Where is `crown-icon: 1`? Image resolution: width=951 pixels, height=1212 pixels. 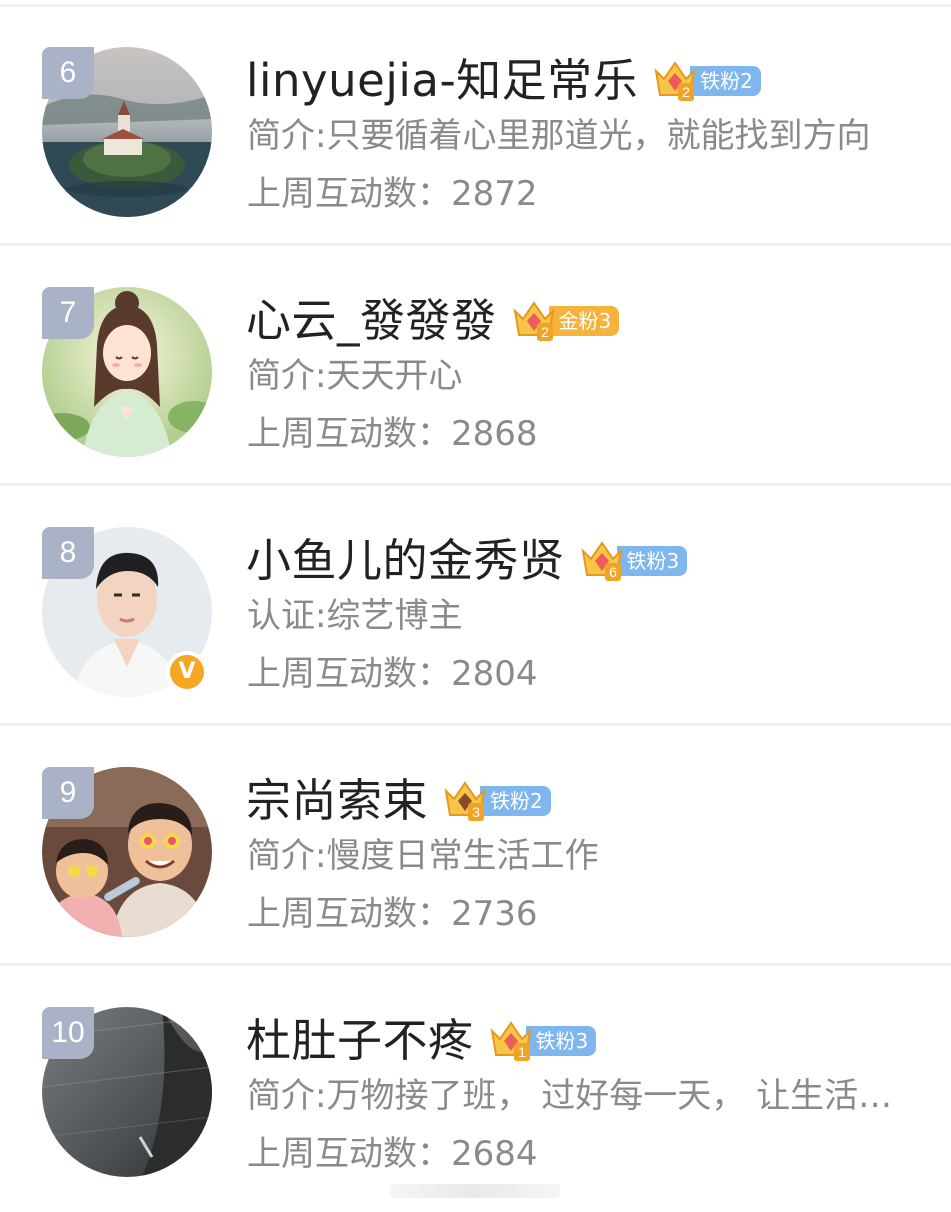
crown-icon: 1 is located at coordinates (511, 1041).